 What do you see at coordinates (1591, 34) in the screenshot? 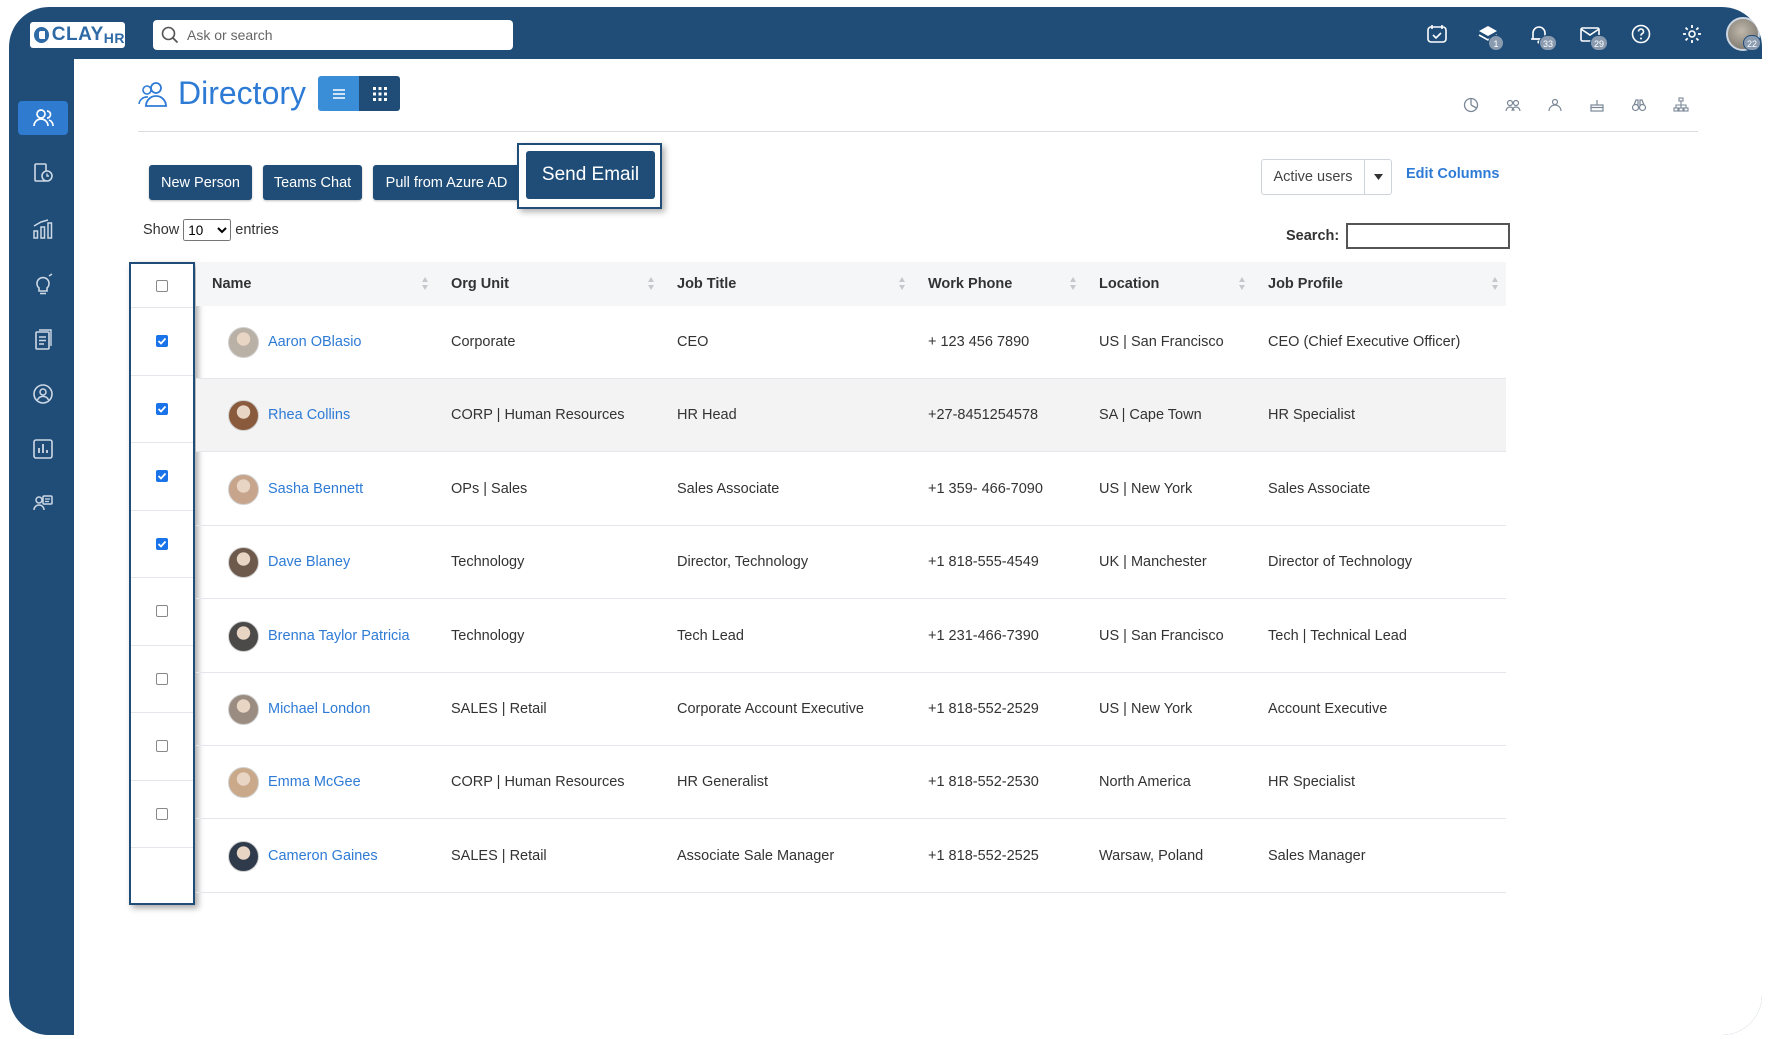
I see `mail-icon: 29` at bounding box center [1591, 34].